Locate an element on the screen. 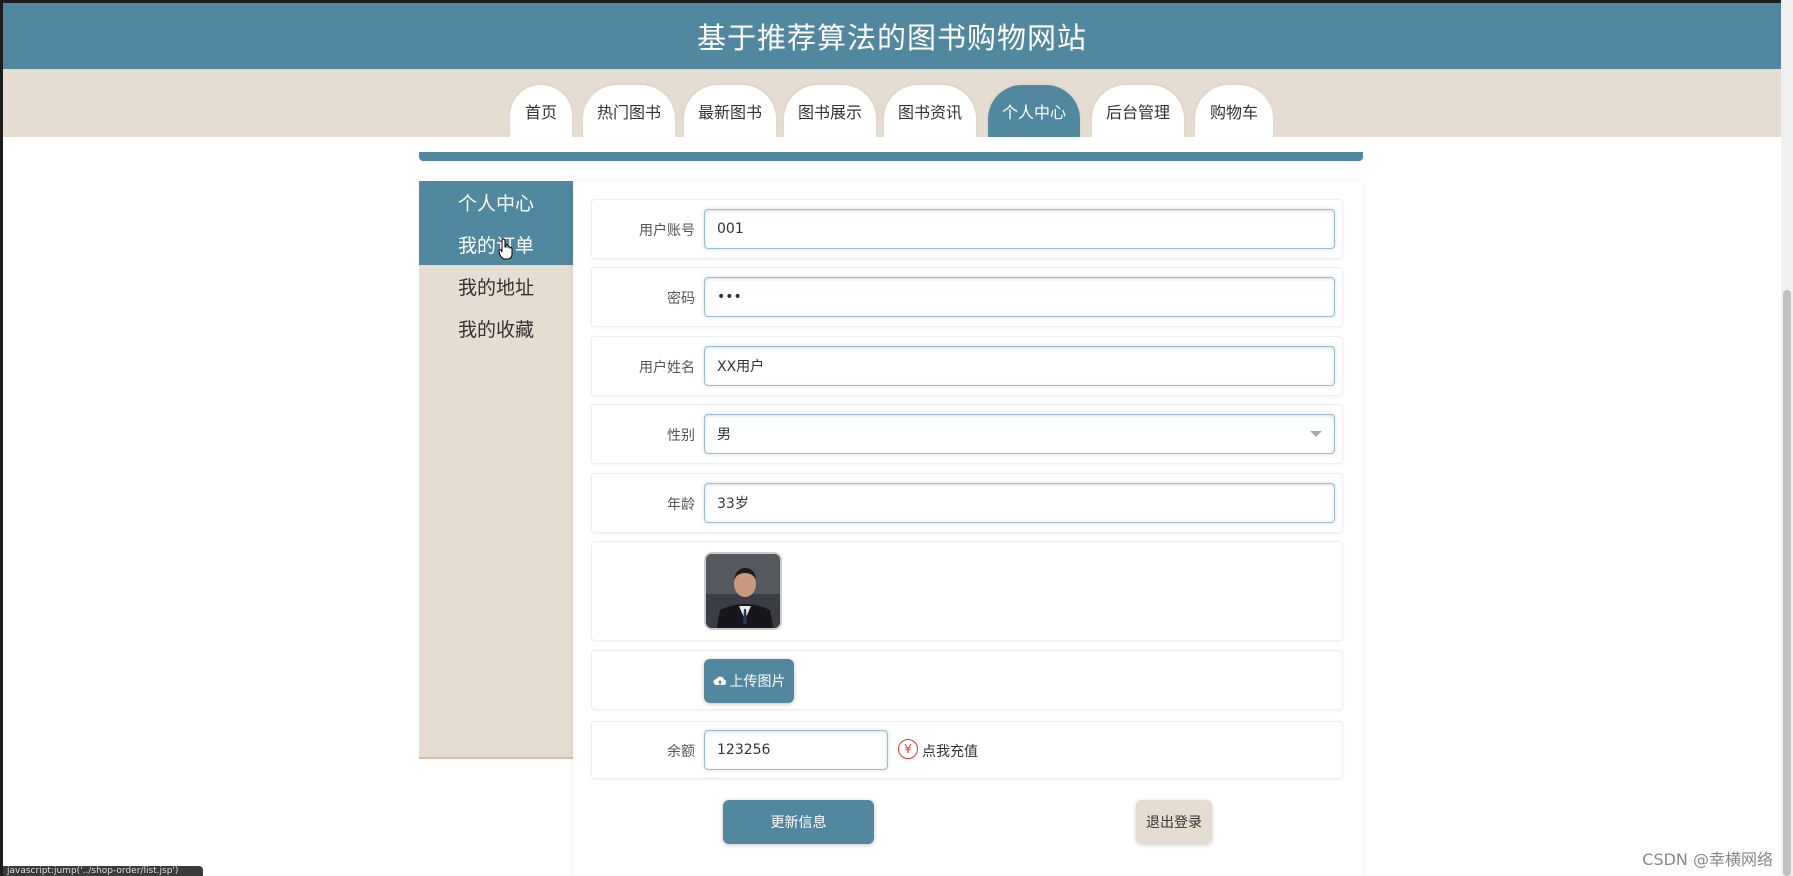 The image size is (1793, 876). age-input: 33岁 is located at coordinates (1019, 503).